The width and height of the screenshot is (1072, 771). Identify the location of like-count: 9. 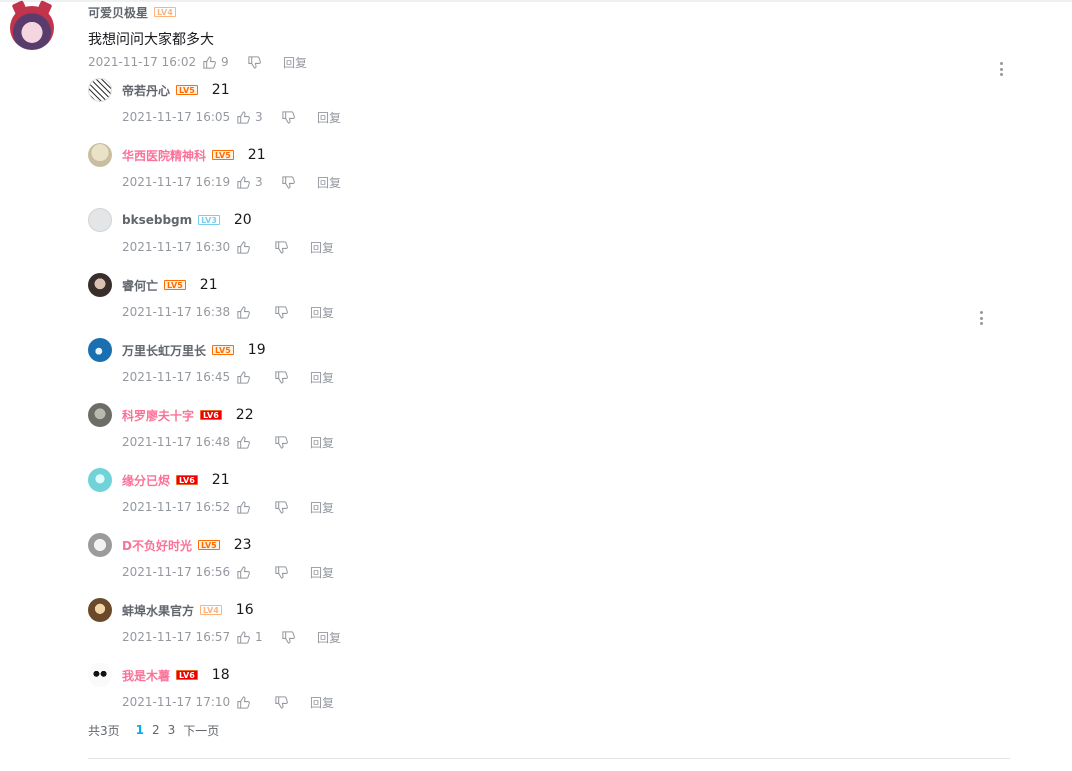
(225, 62).